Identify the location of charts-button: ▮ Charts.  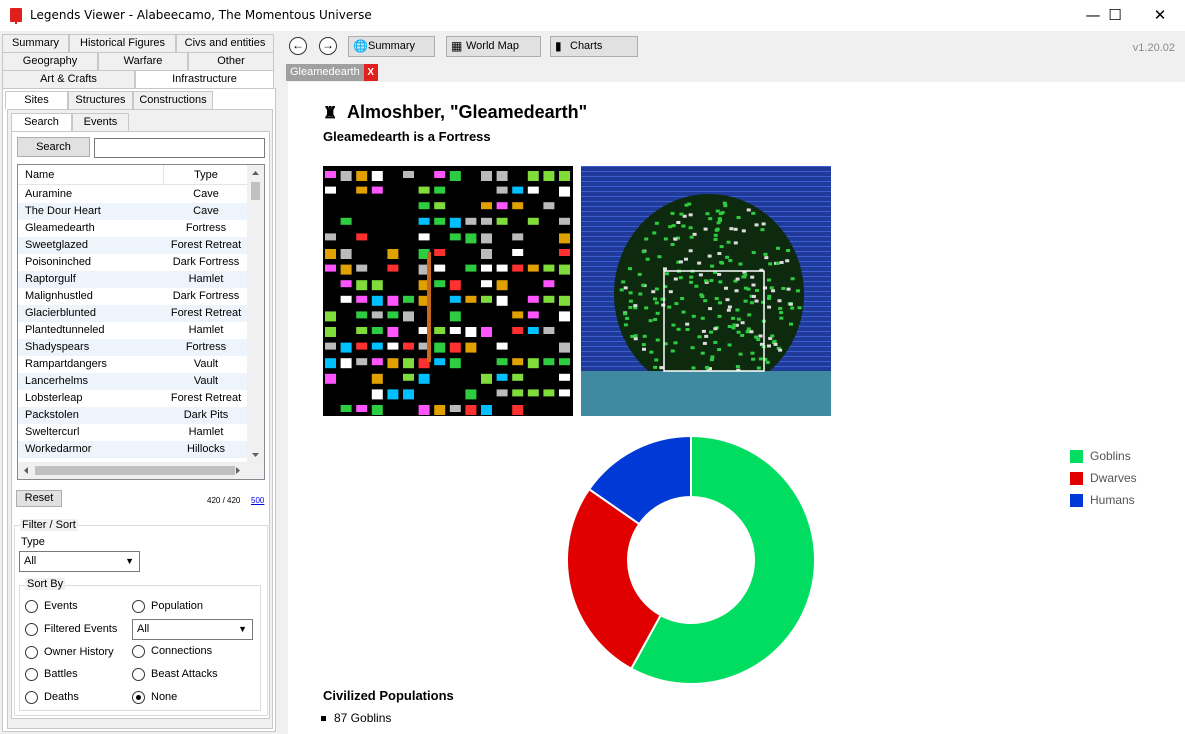
(594, 46).